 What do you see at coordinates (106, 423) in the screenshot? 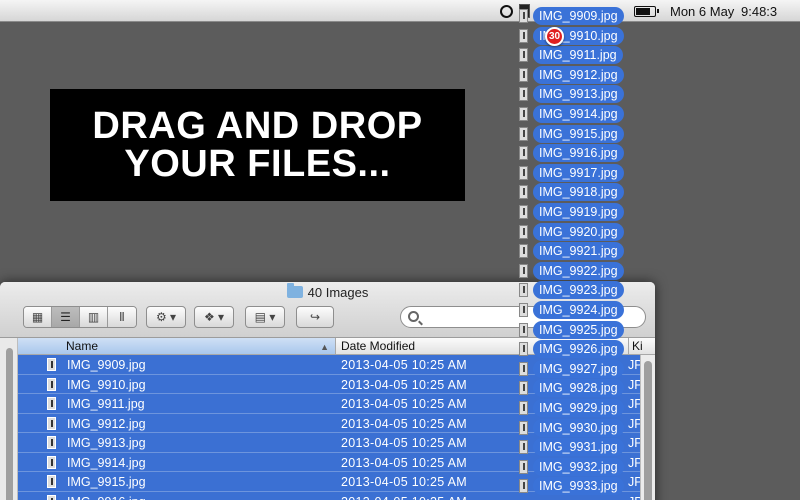
I see `file-name: IMG_9912.jpg` at bounding box center [106, 423].